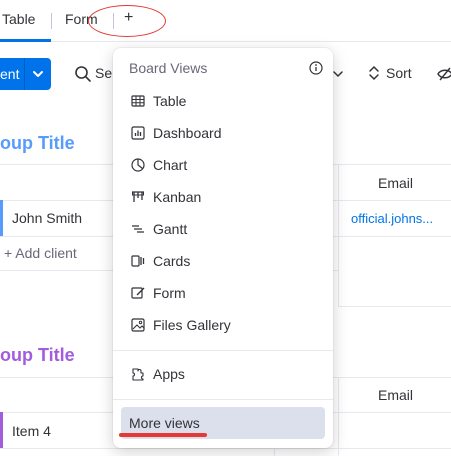  What do you see at coordinates (163, 435) in the screenshot?
I see `annotation-underline` at bounding box center [163, 435].